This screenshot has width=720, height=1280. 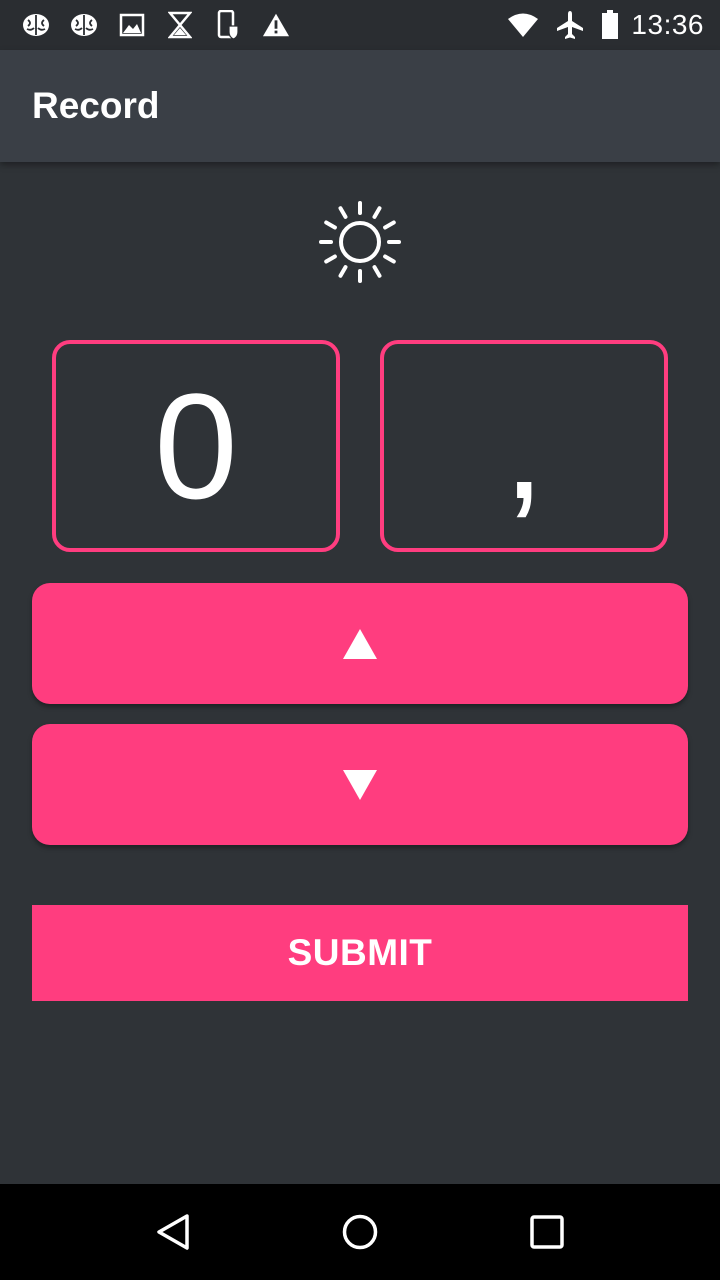 I want to click on digit-box-right: ,, so click(x=524, y=446).